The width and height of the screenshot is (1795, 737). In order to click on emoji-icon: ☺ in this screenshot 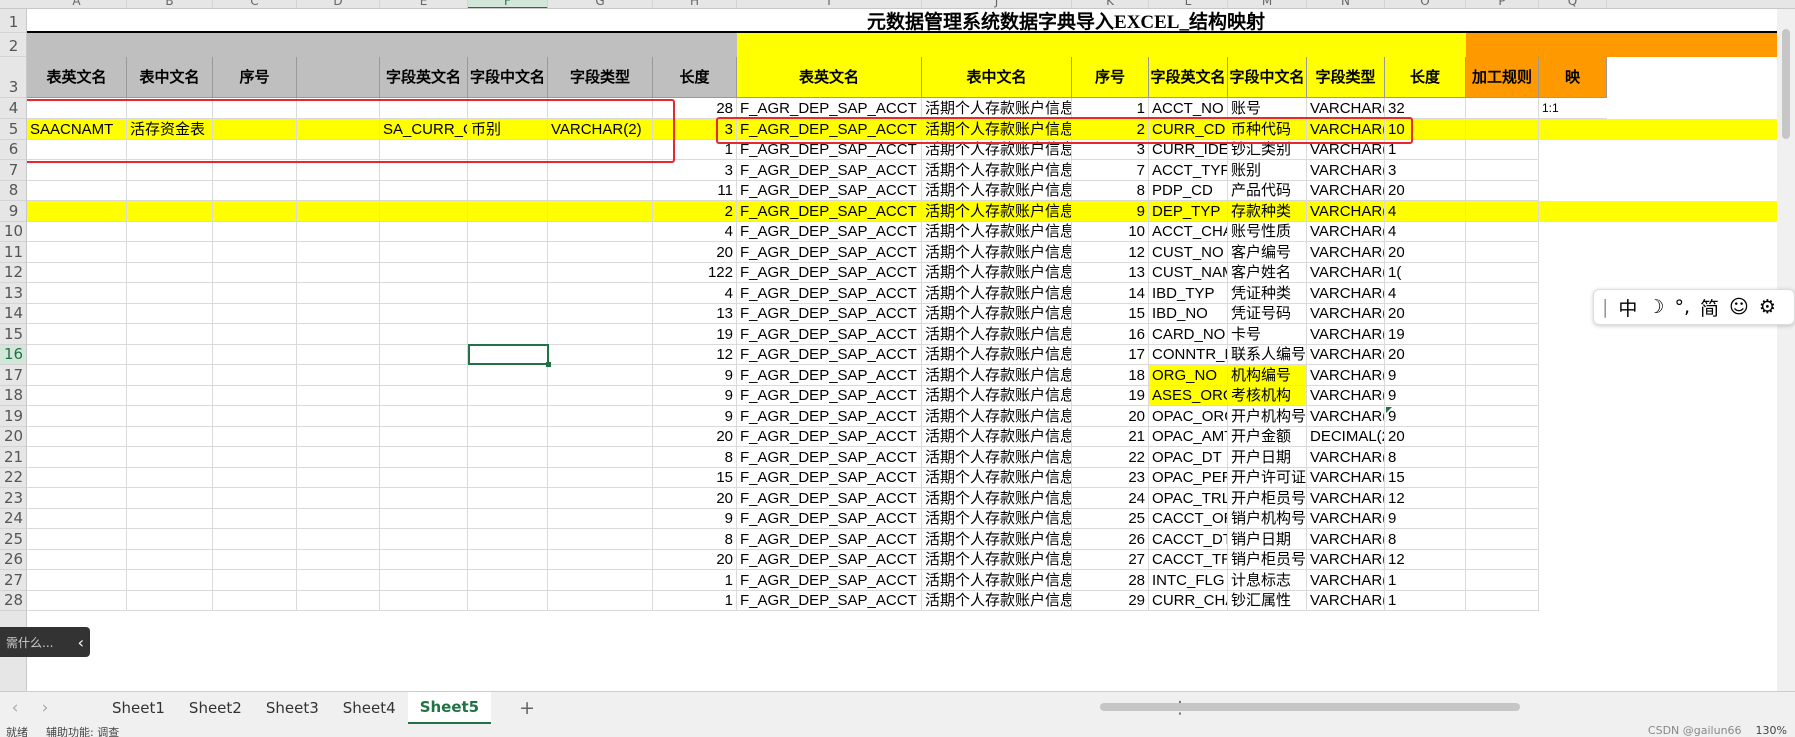, I will do `click(1739, 307)`.